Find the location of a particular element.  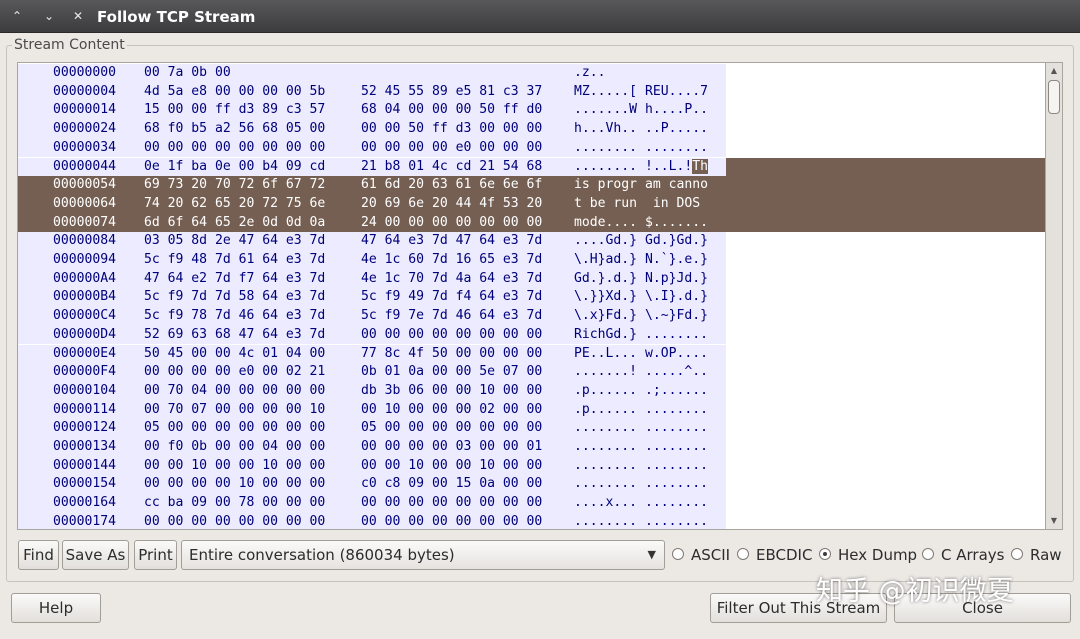

row-offset: 00000024 is located at coordinates (81, 129).